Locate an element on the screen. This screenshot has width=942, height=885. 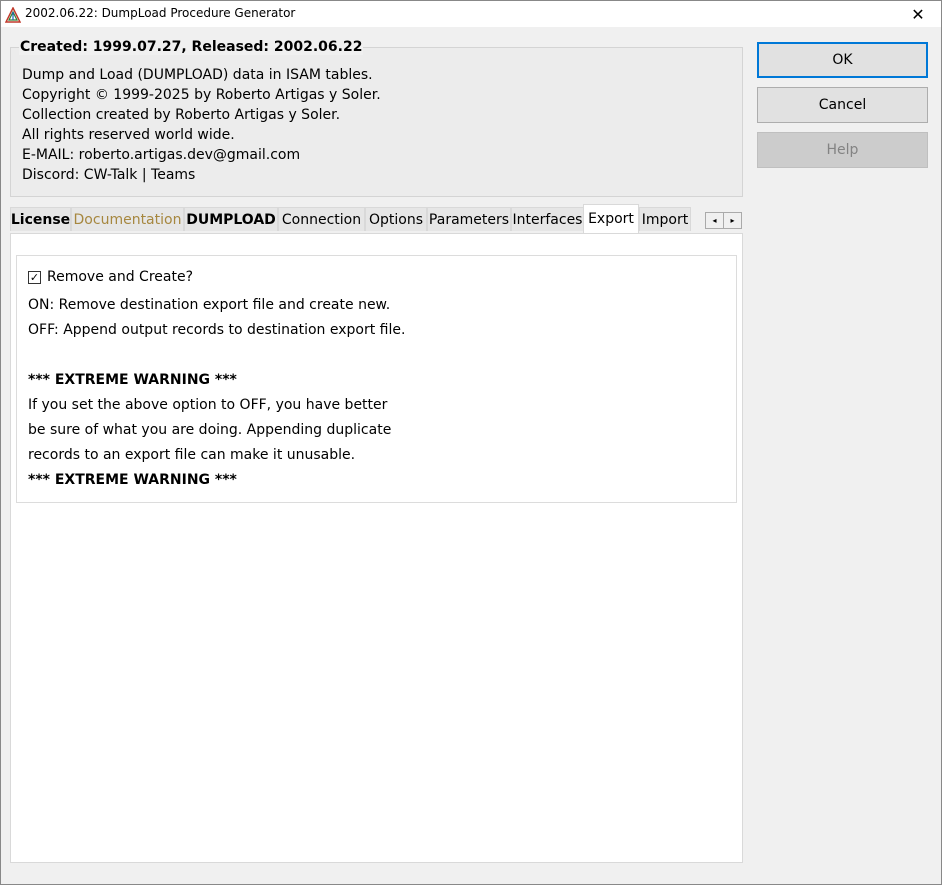
tab-options: Options is located at coordinates (396, 219).